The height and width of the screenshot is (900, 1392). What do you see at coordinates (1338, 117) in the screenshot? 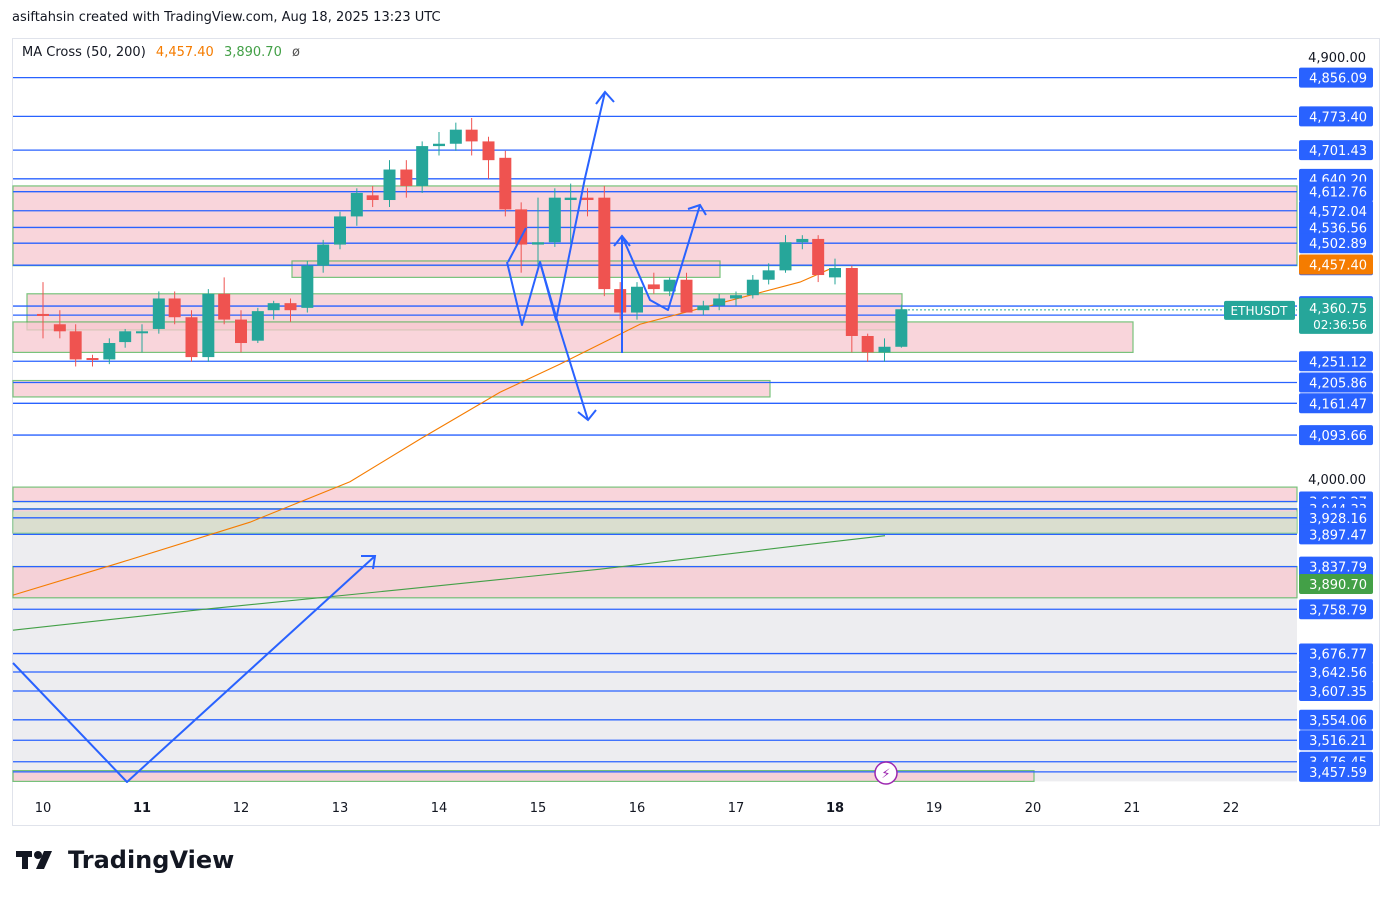
I see `level-label-1: 4,773.40` at bounding box center [1338, 117].